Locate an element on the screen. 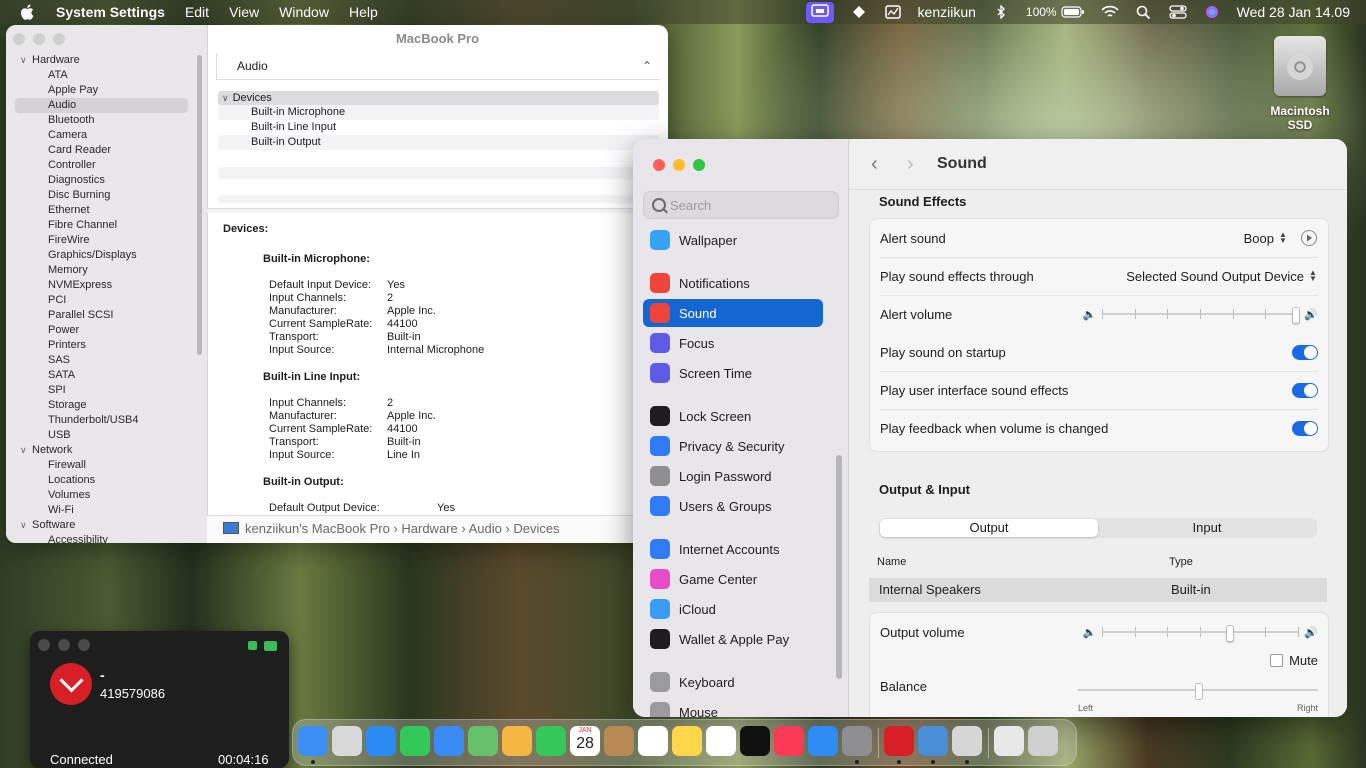 The width and height of the screenshot is (1366, 768). call-app-icon is located at coordinates (899, 741).